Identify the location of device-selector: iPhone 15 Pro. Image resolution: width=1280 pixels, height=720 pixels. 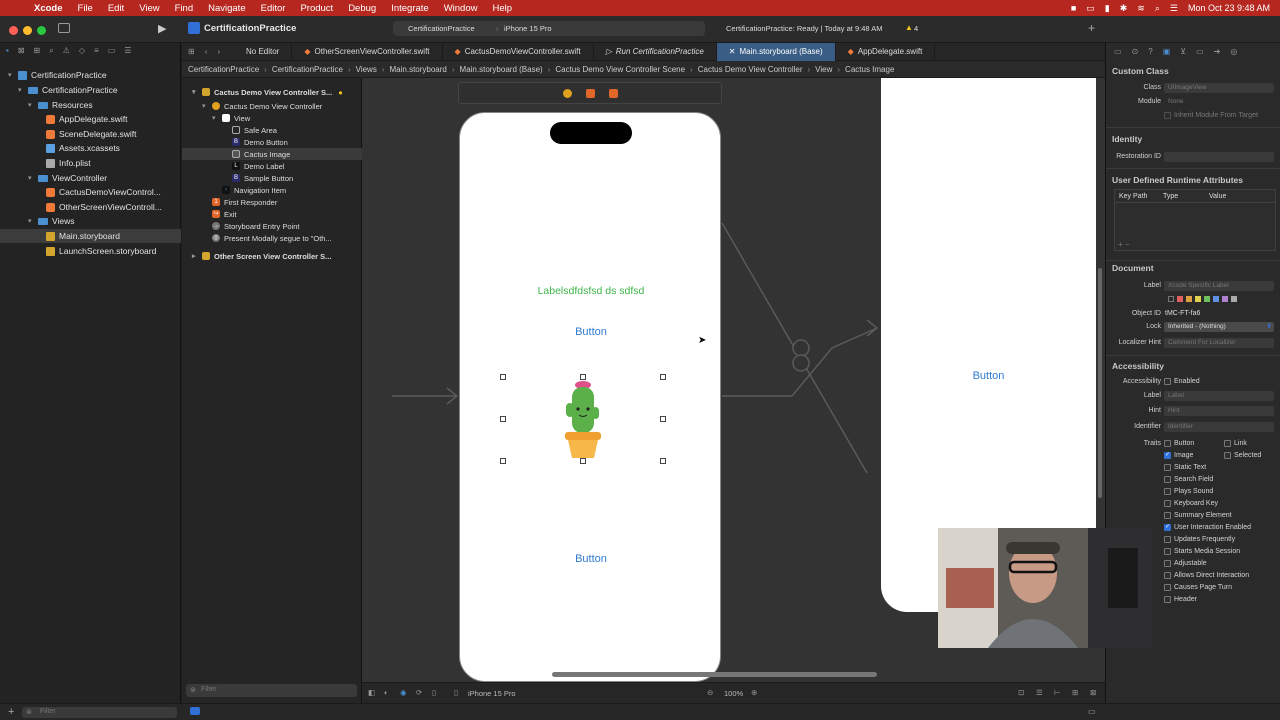
(528, 28).